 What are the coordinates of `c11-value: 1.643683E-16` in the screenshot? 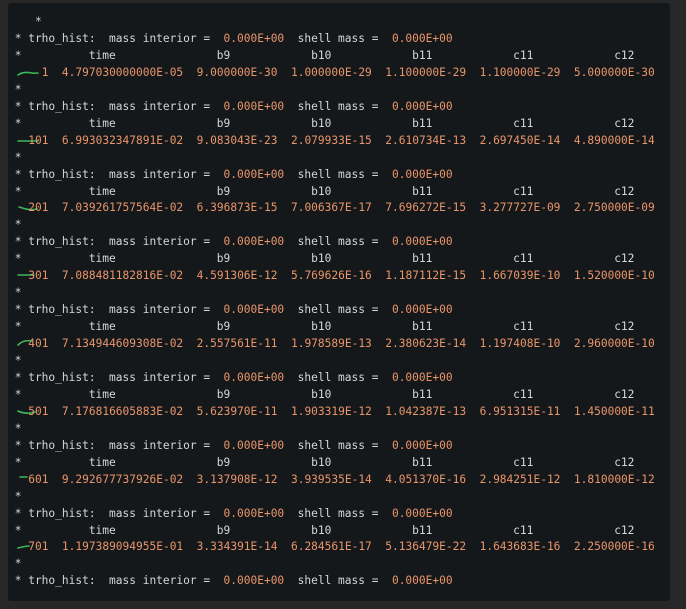 It's located at (520, 547).